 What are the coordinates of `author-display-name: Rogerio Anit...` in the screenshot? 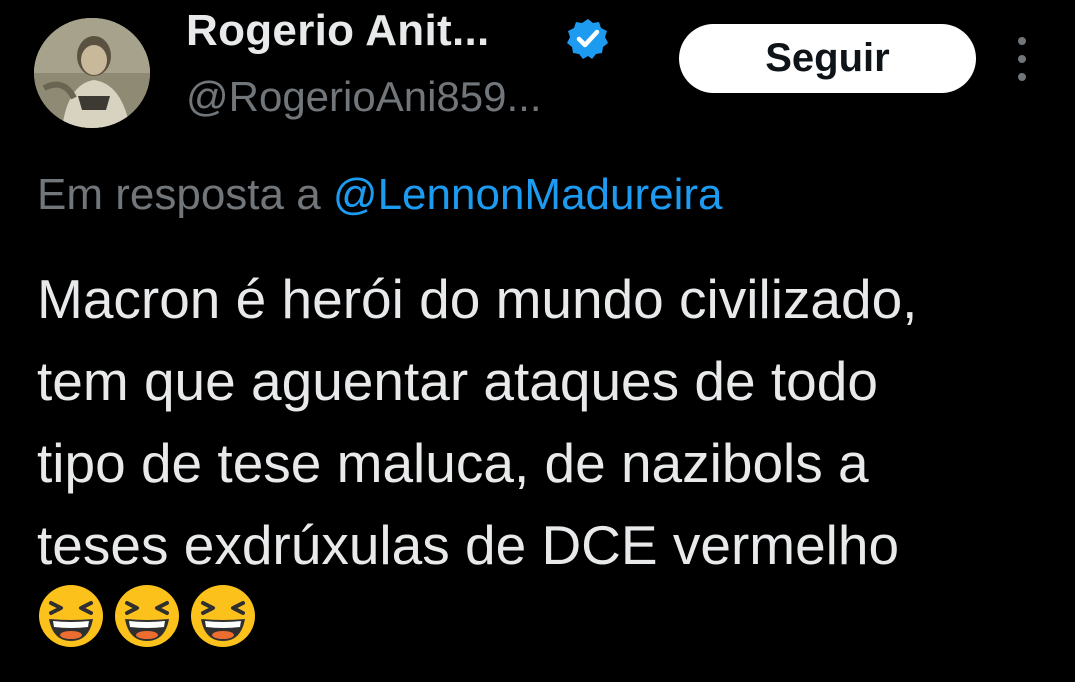 It's located at (338, 31).